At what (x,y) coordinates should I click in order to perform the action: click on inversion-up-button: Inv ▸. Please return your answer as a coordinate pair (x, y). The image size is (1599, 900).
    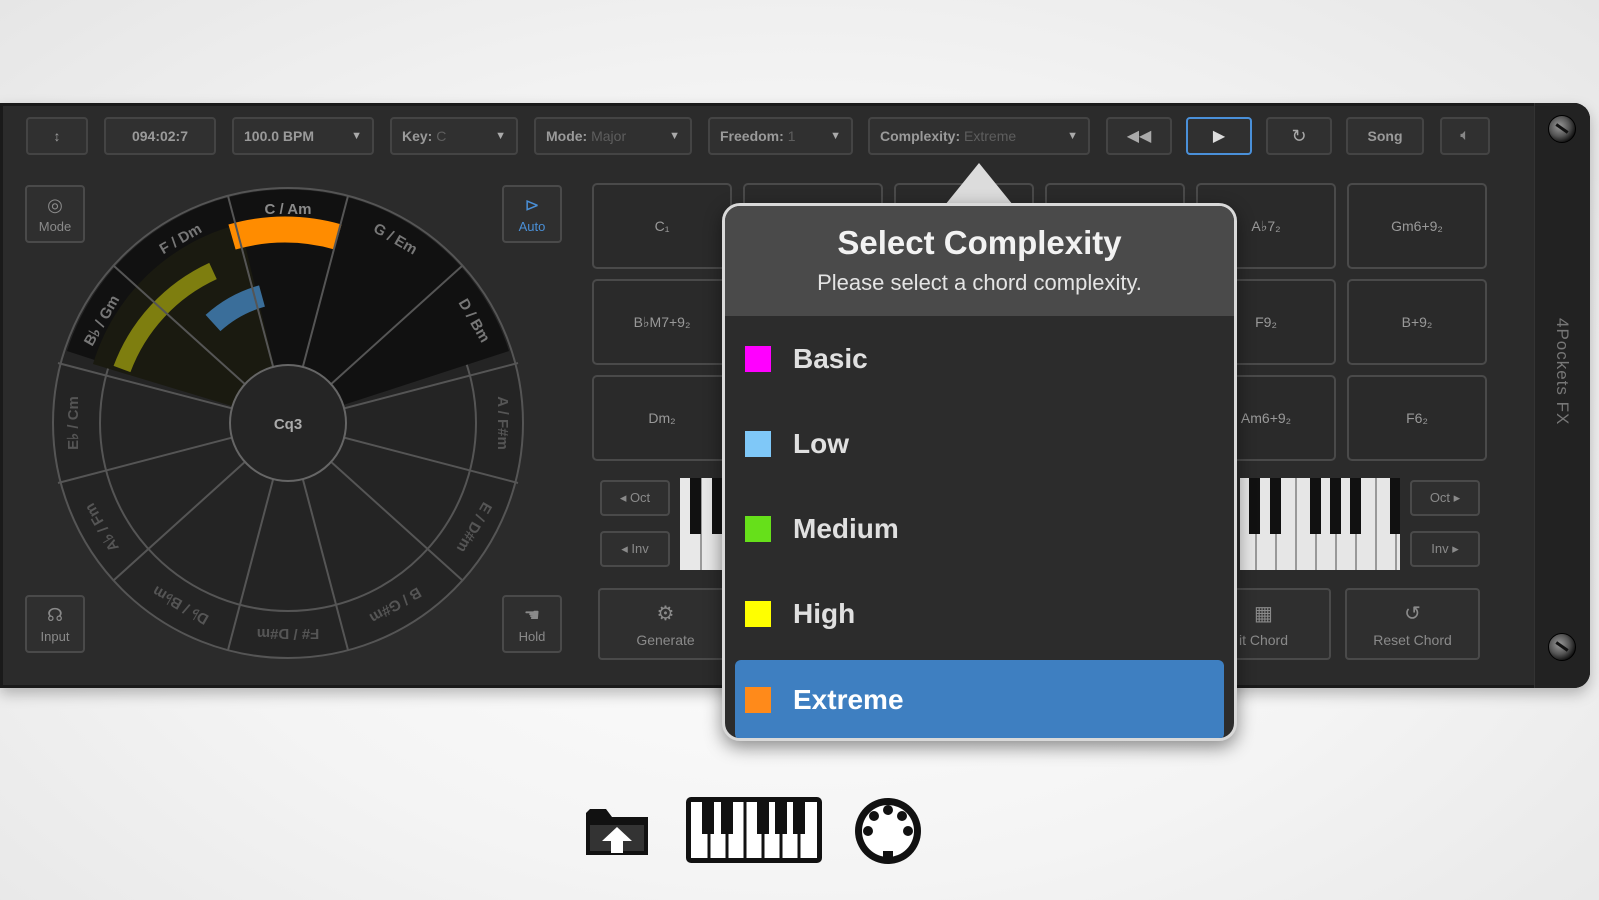
    Looking at the image, I should click on (1445, 549).